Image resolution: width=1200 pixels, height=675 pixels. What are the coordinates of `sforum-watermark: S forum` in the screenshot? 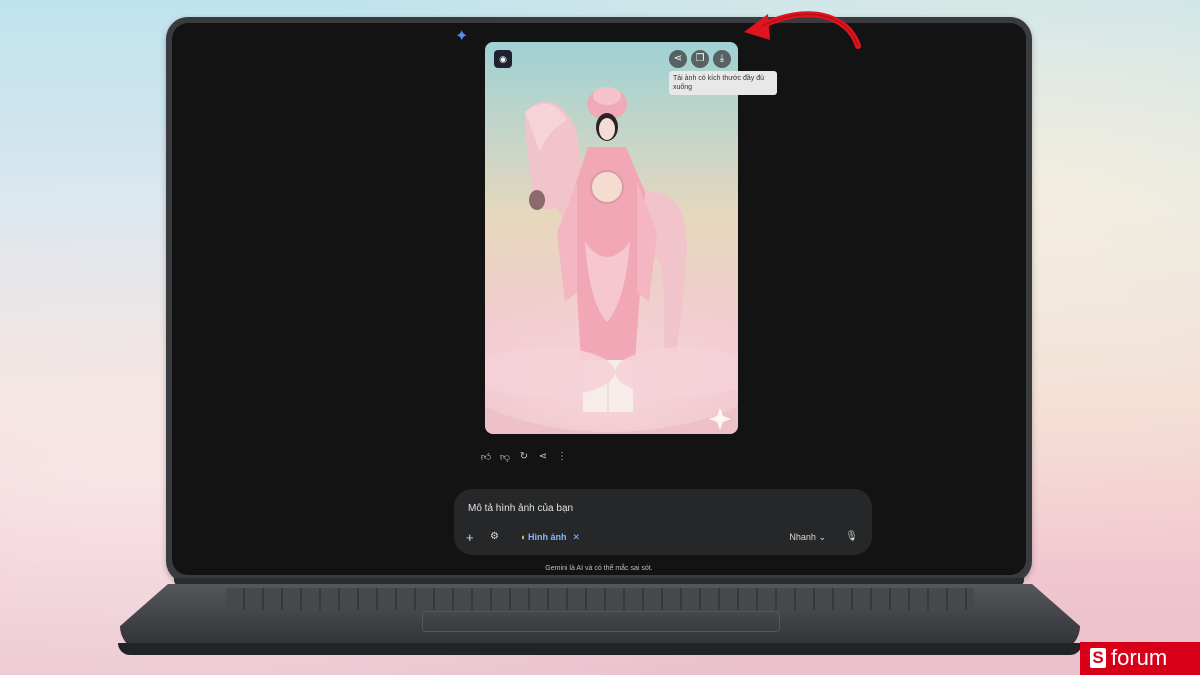 It's located at (1140, 658).